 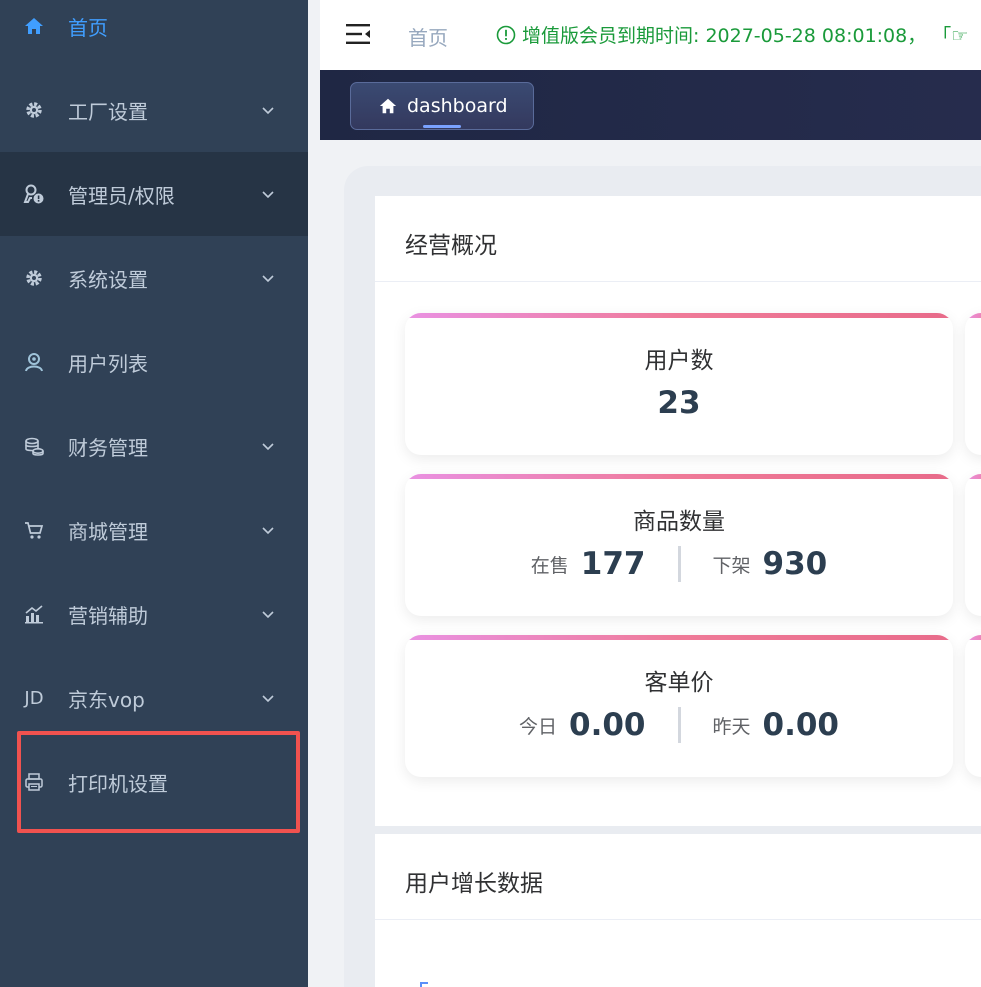 What do you see at coordinates (34, 698) in the screenshot?
I see `jd-icon: JD` at bounding box center [34, 698].